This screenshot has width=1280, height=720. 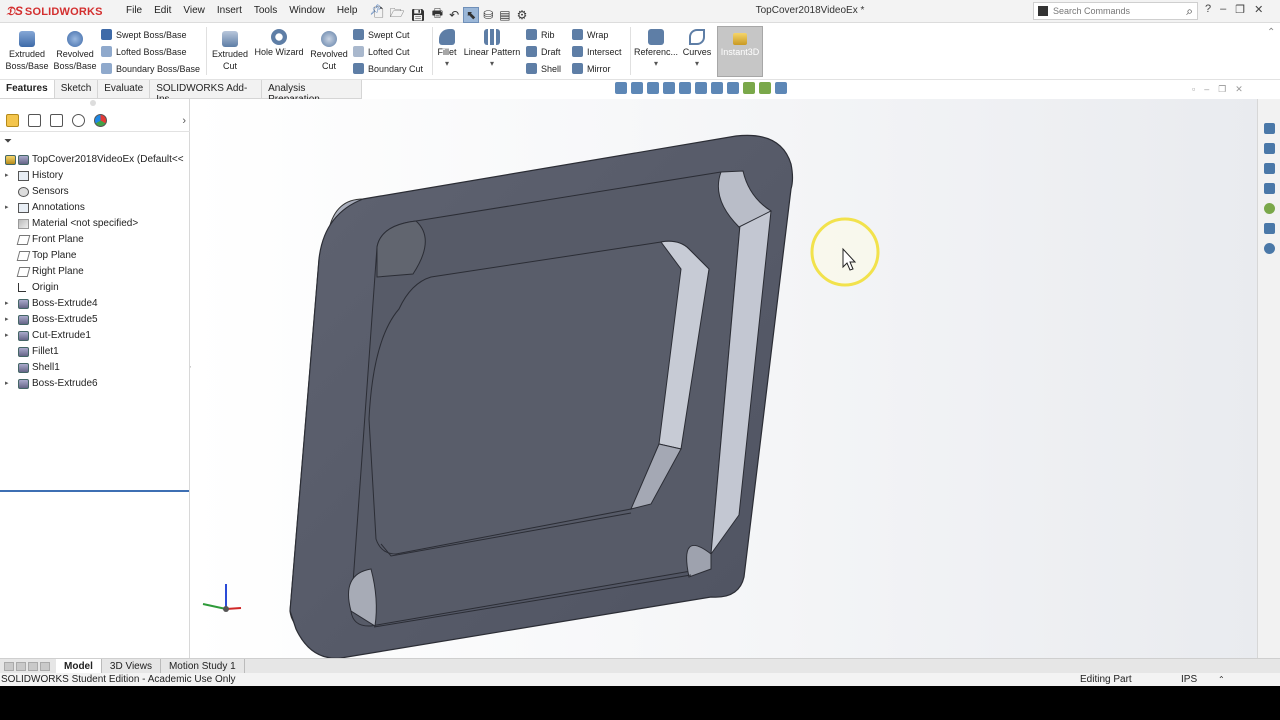 What do you see at coordinates (656, 48) in the screenshot?
I see `reference-geometry-button: Referenc... ▾` at bounding box center [656, 48].